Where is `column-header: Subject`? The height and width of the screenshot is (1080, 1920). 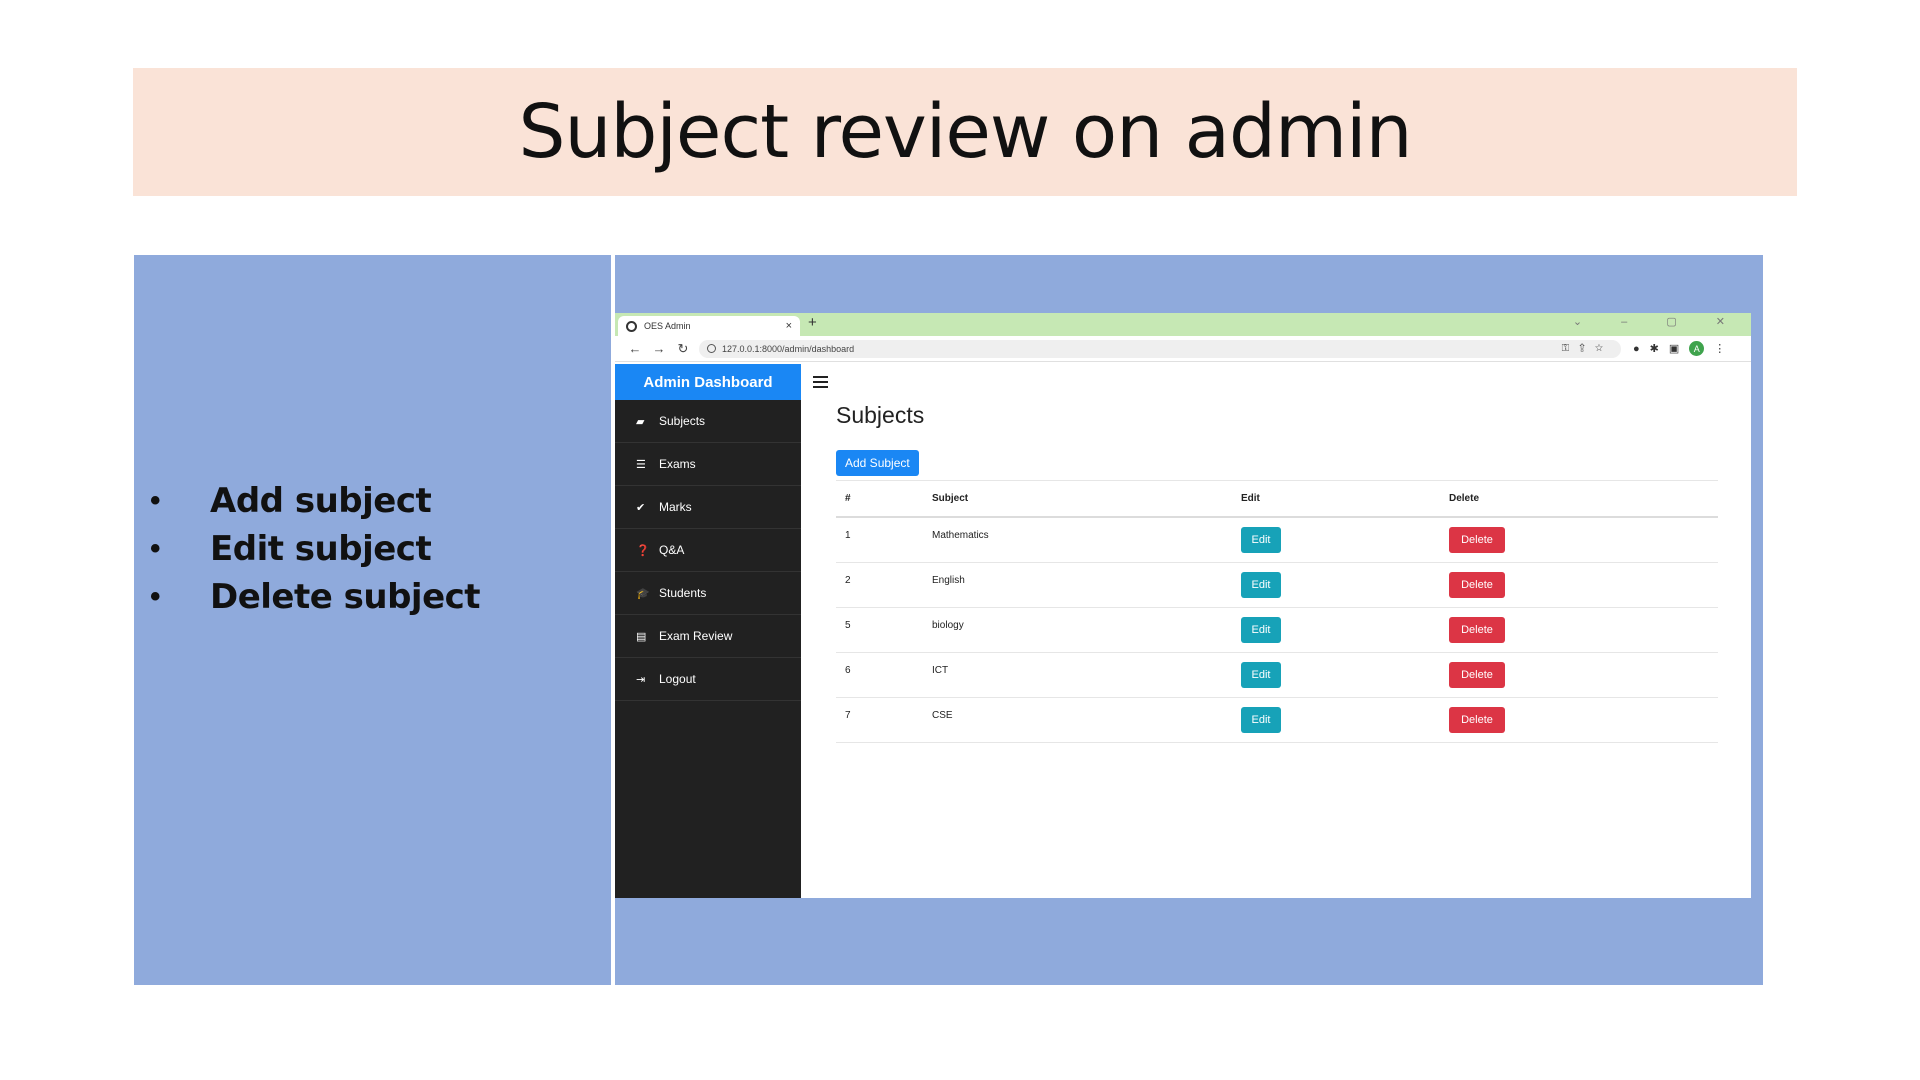 column-header: Subject is located at coordinates (950, 498).